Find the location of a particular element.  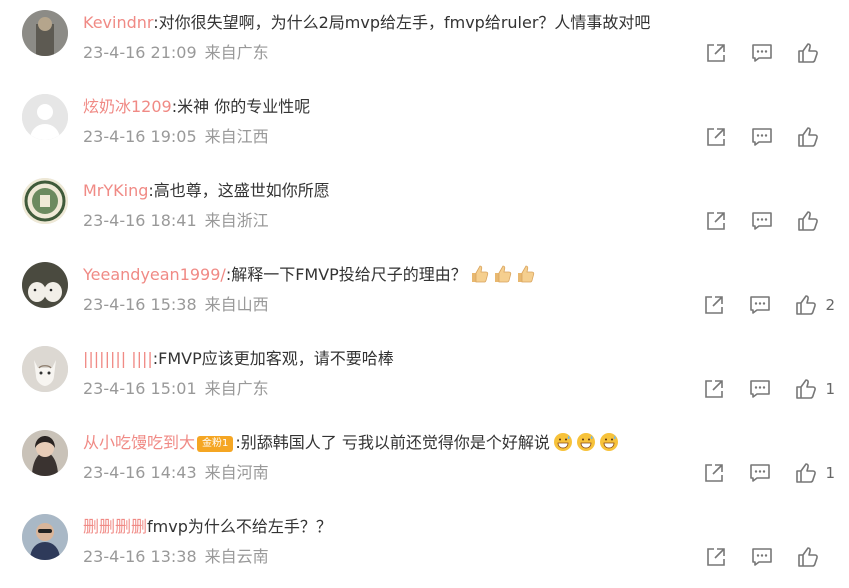

comment-date: 23-4-16 18:41 is located at coordinates (140, 220).